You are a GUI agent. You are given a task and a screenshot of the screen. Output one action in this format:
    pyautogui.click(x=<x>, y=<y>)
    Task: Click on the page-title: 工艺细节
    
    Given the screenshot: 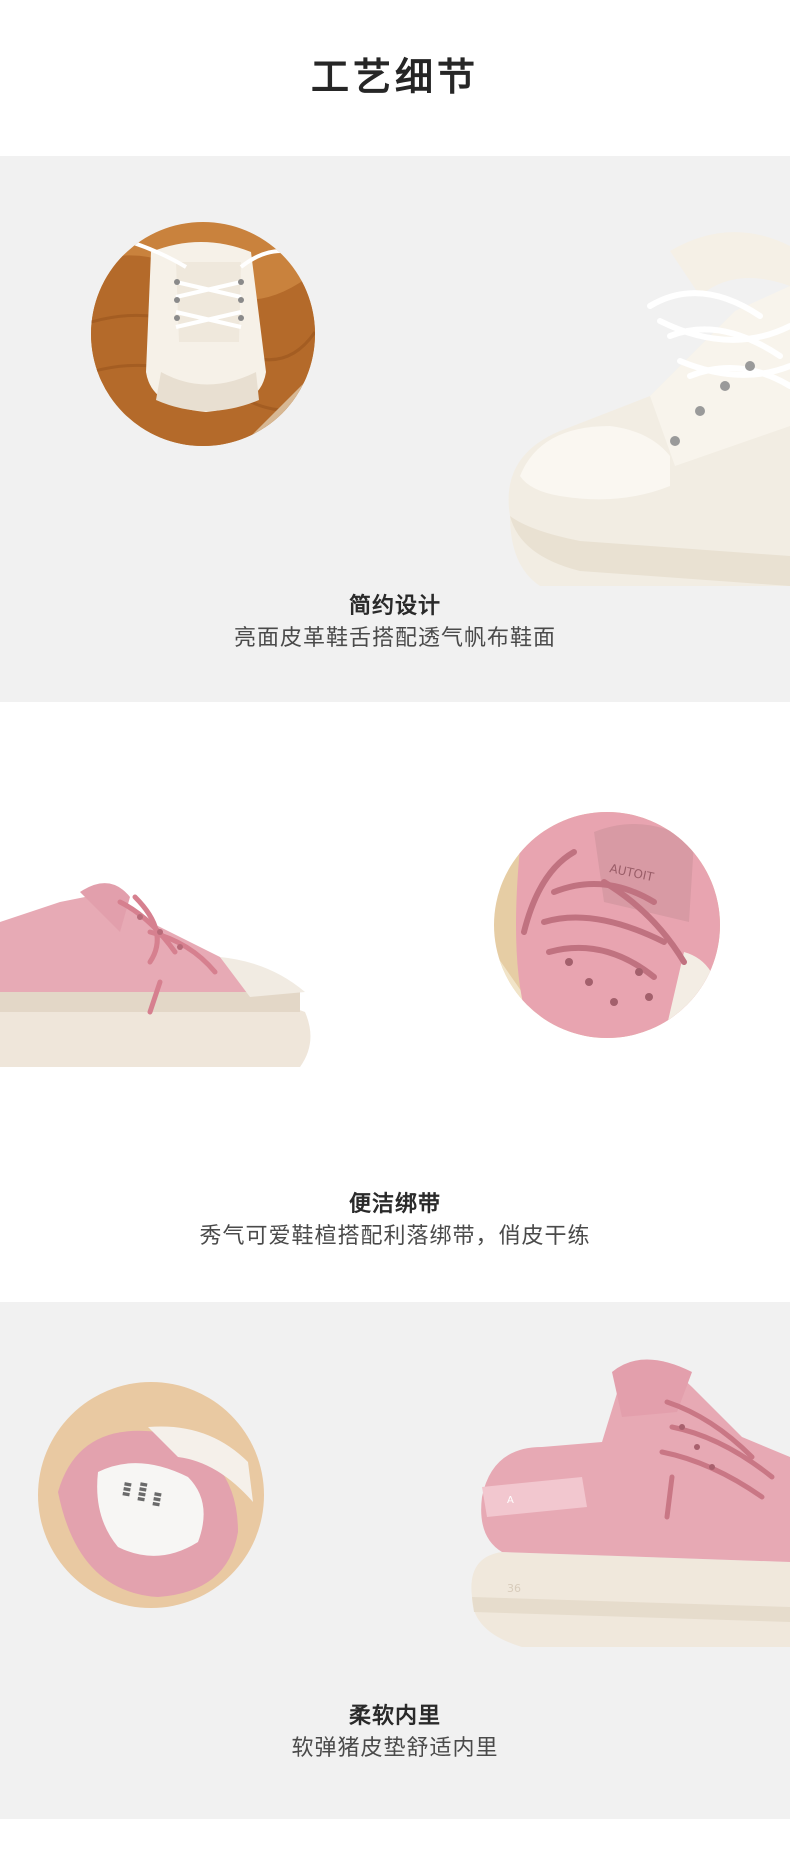 What is the action you would take?
    pyautogui.click(x=394, y=76)
    